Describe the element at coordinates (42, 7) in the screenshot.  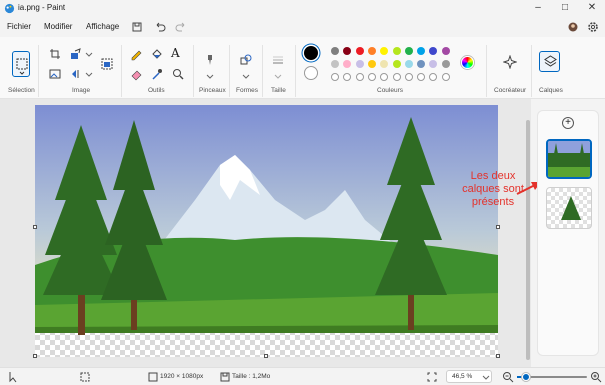
I see `window-title: ia.png - Paint` at that location.